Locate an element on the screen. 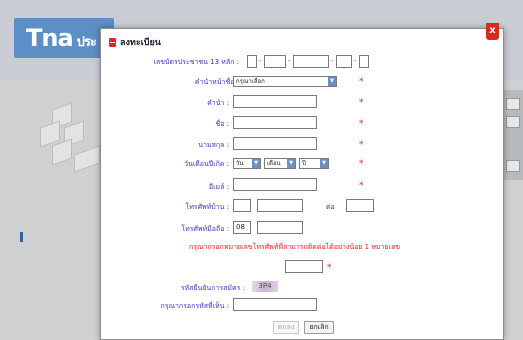 This screenshot has height=340, width=523. birthdate-label: วันเดือนปีเกิด : is located at coordinates (206, 164).